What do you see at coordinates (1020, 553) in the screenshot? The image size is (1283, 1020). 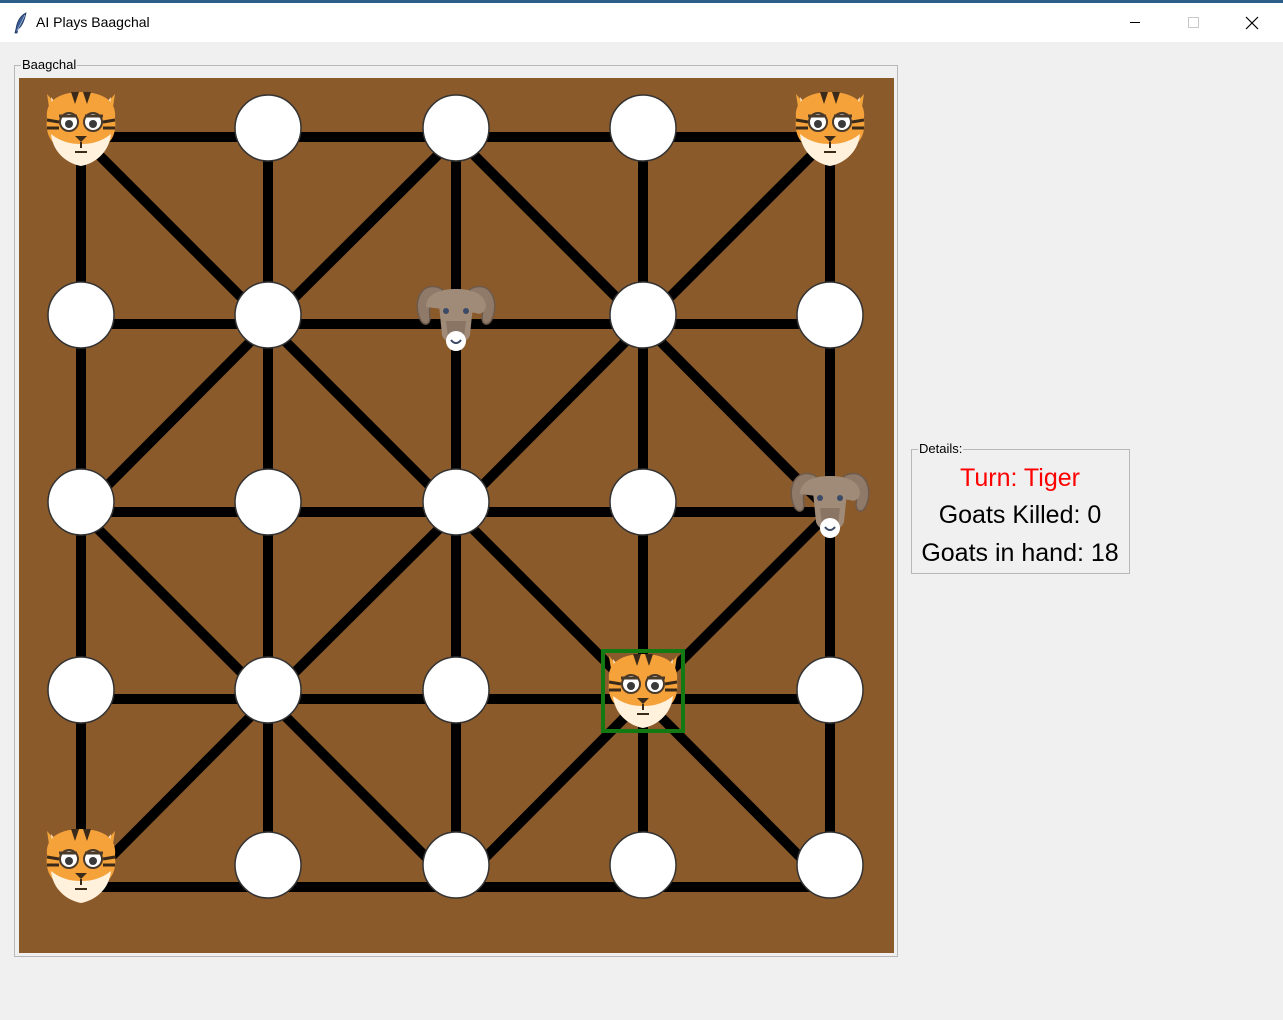 I see `goats-in-hand-label: Goats in hand: 18` at bounding box center [1020, 553].